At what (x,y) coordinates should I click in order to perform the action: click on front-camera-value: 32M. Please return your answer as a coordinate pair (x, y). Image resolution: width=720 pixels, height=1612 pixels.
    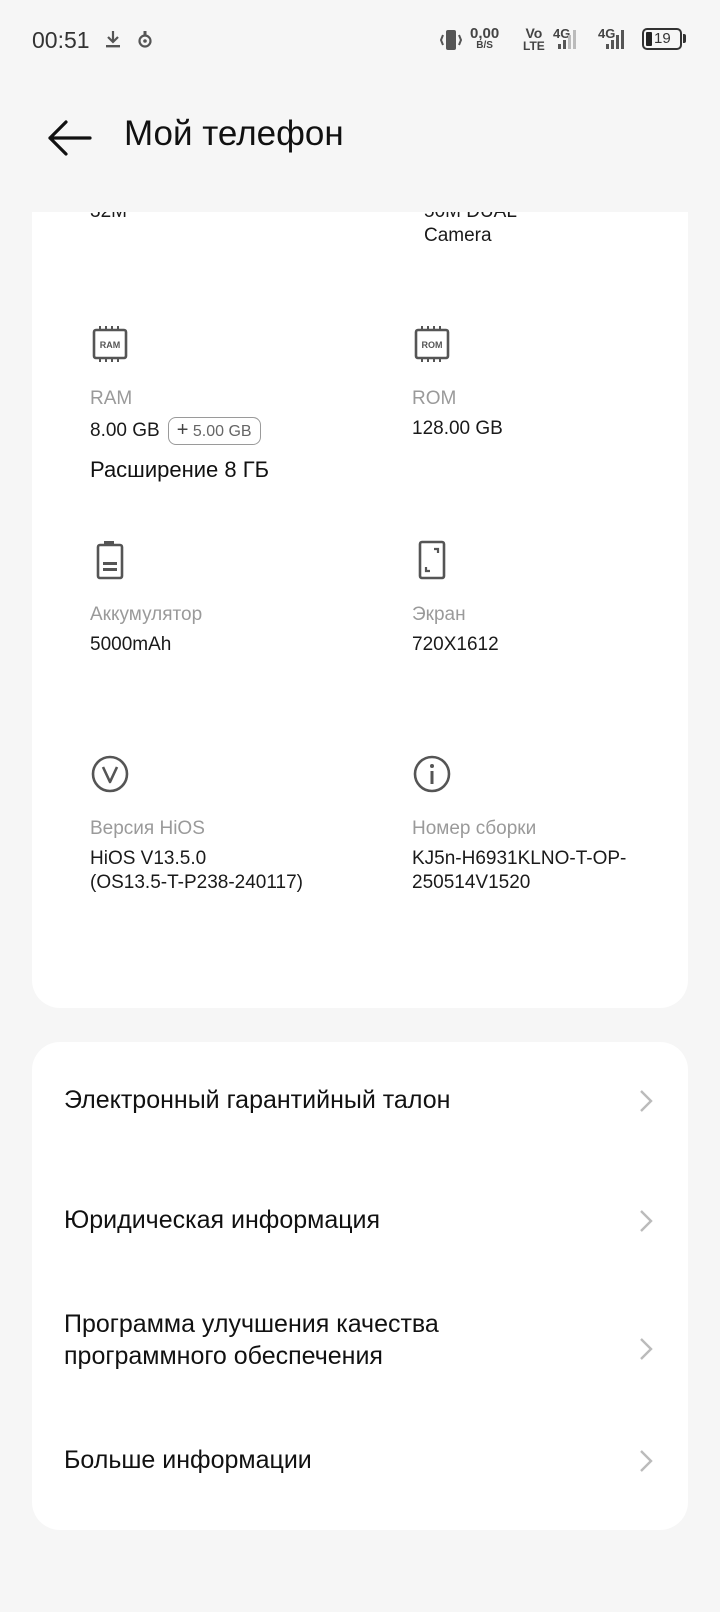
    Looking at the image, I should click on (108, 218).